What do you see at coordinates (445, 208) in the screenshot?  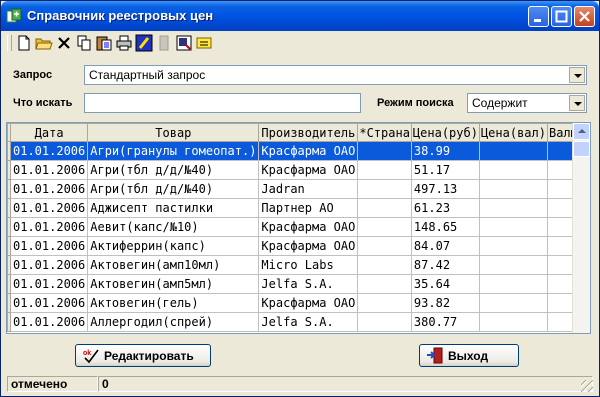 I see `cell-price-rub: 61.23` at bounding box center [445, 208].